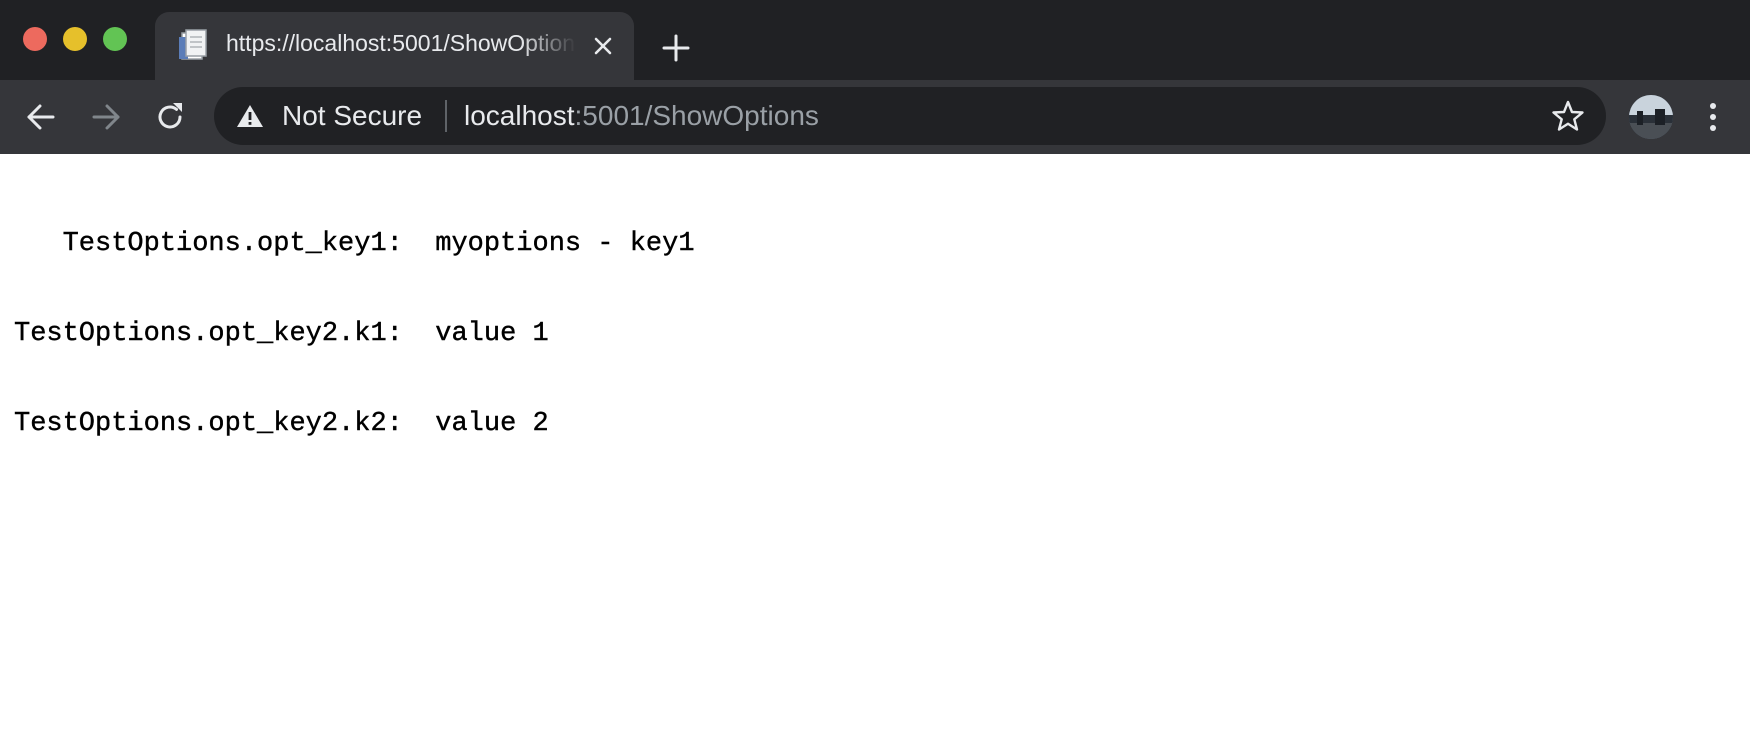 Image resolution: width=1750 pixels, height=734 pixels. I want to click on maximize-window-button, so click(115, 39).